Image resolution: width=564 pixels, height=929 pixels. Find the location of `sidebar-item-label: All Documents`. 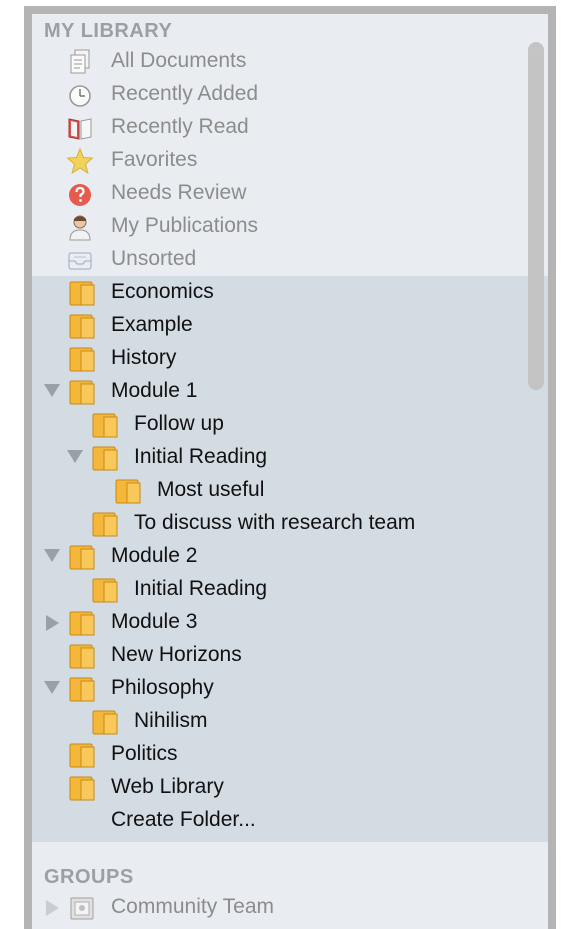

sidebar-item-label: All Documents is located at coordinates (179, 60).